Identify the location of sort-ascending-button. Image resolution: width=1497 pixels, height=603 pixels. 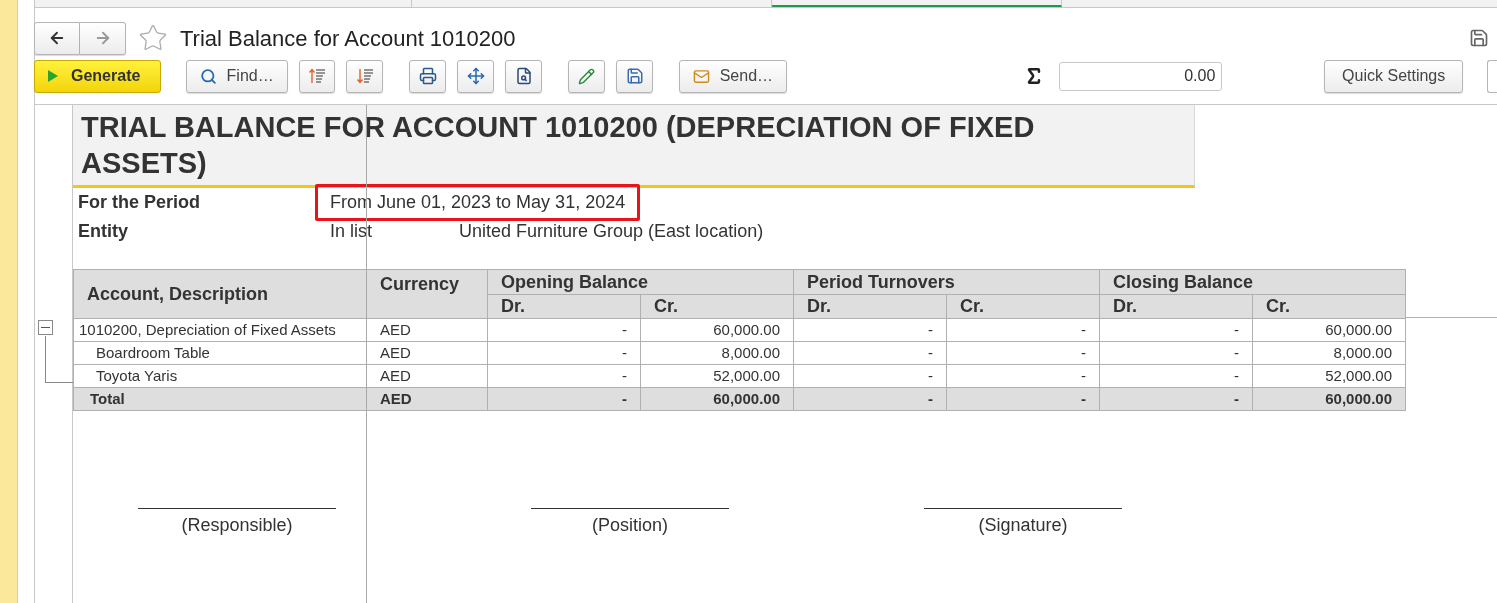
(317, 76).